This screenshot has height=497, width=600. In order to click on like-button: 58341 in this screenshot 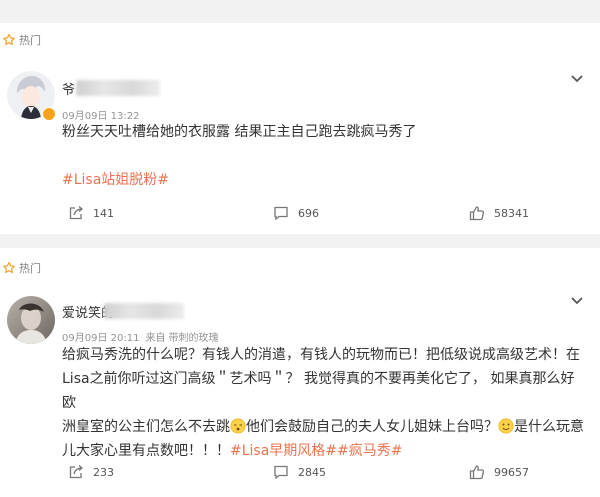, I will do `click(499, 213)`.